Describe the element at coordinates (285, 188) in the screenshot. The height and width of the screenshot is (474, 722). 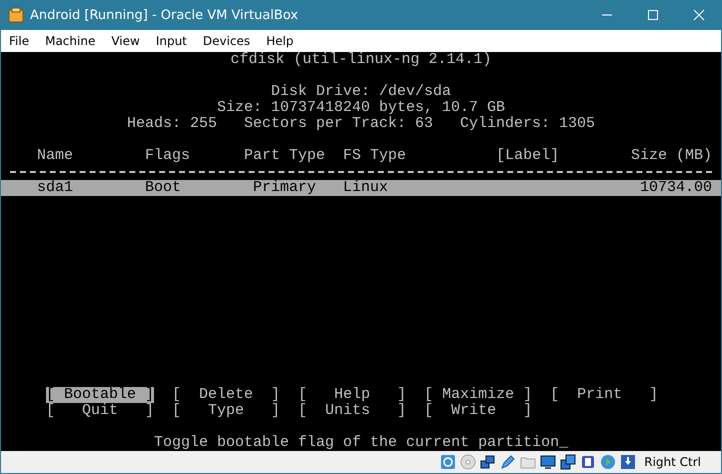
I see `table-cell-text: Primary` at that location.